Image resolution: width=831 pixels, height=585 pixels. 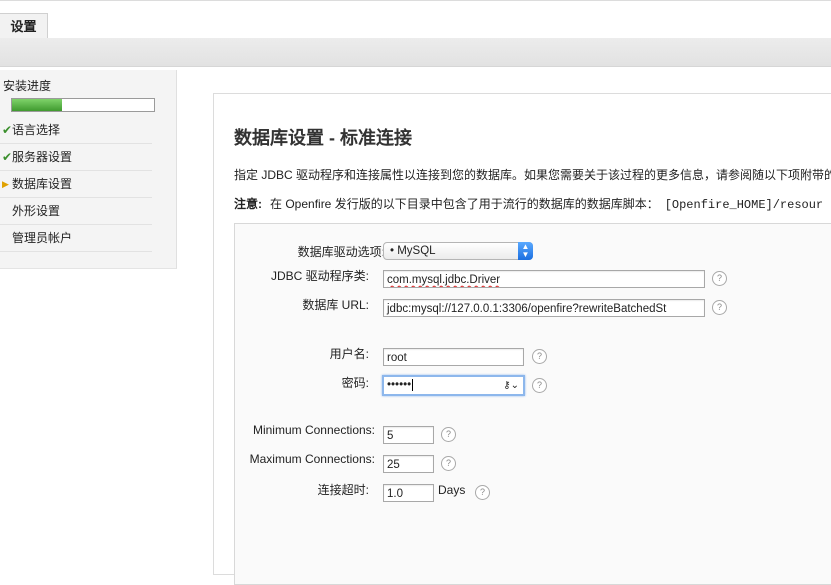 What do you see at coordinates (341, 252) in the screenshot?
I see `driver-label: 数据库驱动选项:` at bounding box center [341, 252].